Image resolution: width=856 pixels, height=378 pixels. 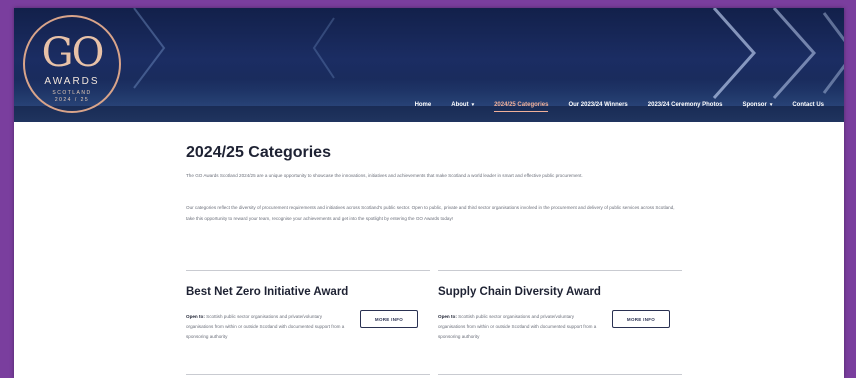 I want to click on nav-home-label: Home, so click(x=423, y=105).